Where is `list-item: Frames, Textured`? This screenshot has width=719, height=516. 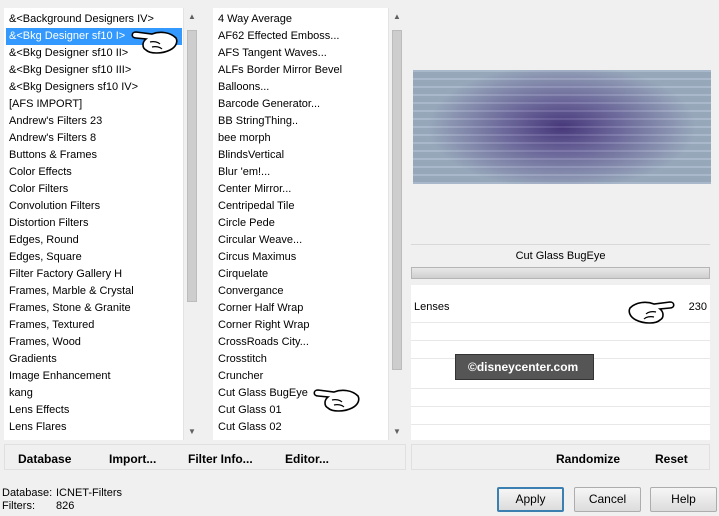 list-item: Frames, Textured is located at coordinates (94, 325).